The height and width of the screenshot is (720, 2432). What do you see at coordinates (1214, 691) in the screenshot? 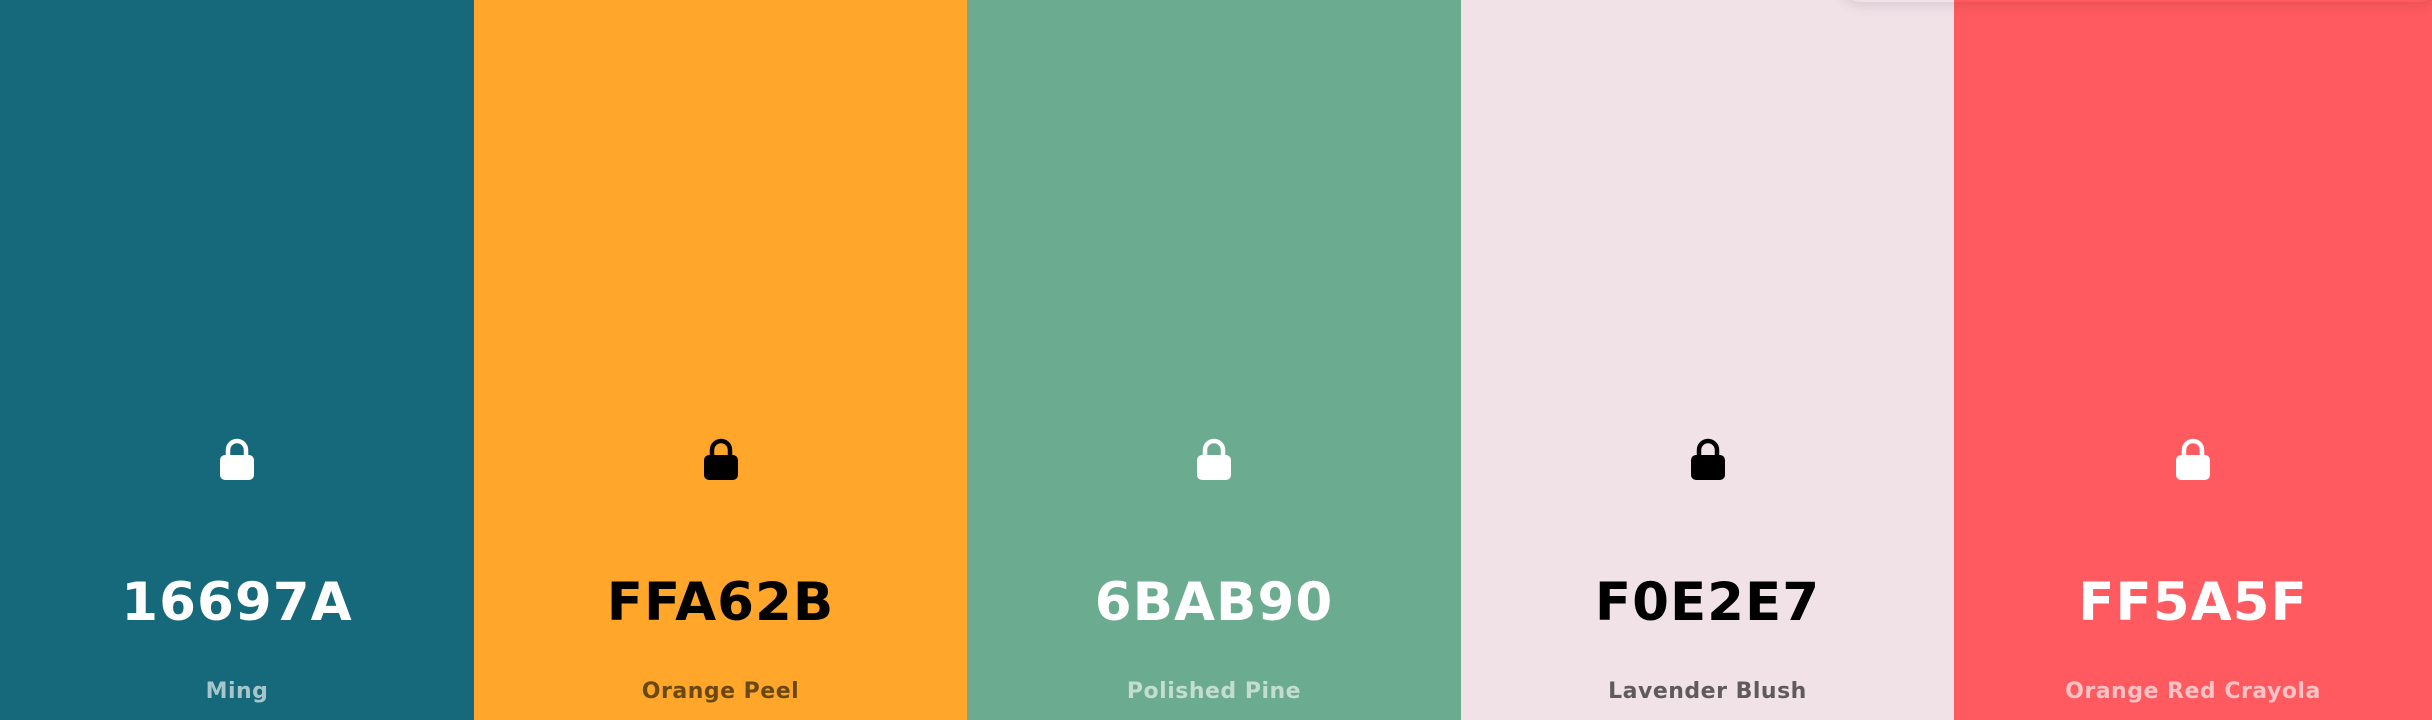
I see `color-name: Polished Pine` at bounding box center [1214, 691].